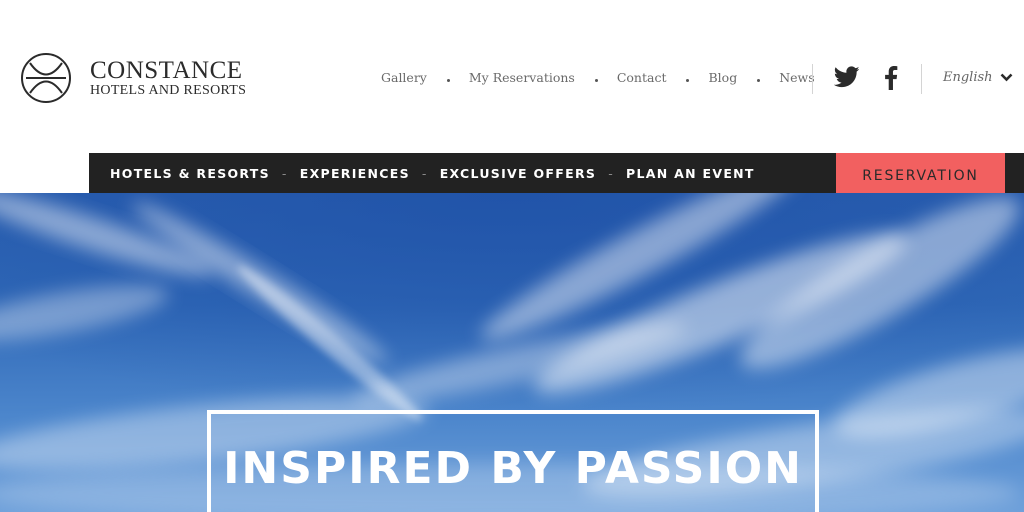  I want to click on top-nav-my-reservations: My Reservations, so click(522, 77).